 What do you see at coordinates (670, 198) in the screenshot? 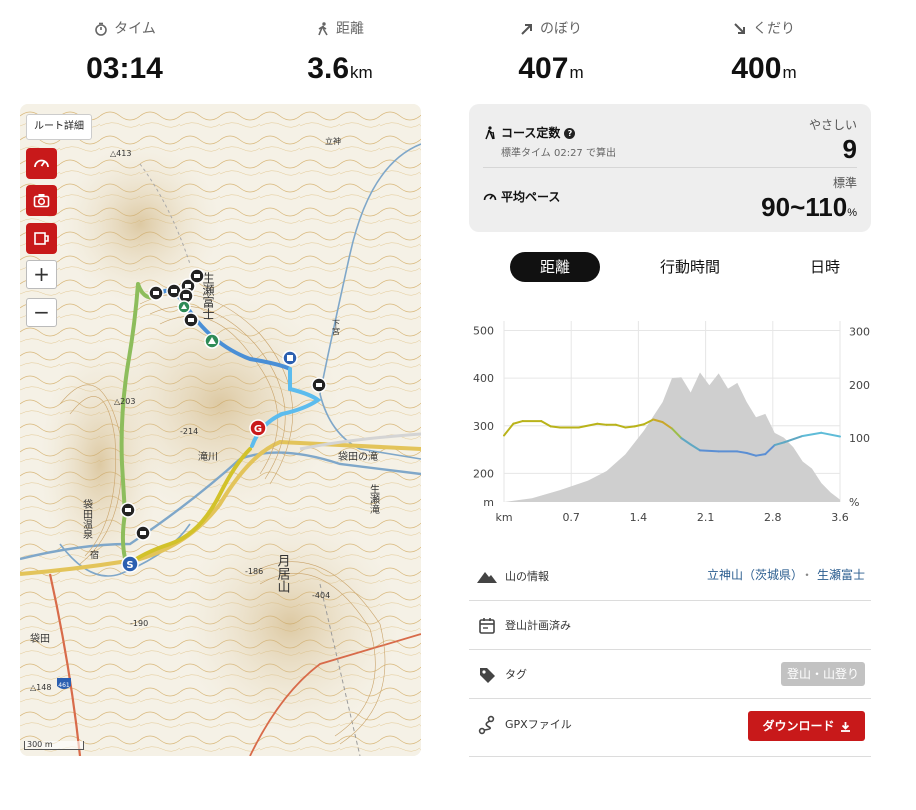
I see `average-pace-row: 平均ペース 標準 90~110%` at bounding box center [670, 198].